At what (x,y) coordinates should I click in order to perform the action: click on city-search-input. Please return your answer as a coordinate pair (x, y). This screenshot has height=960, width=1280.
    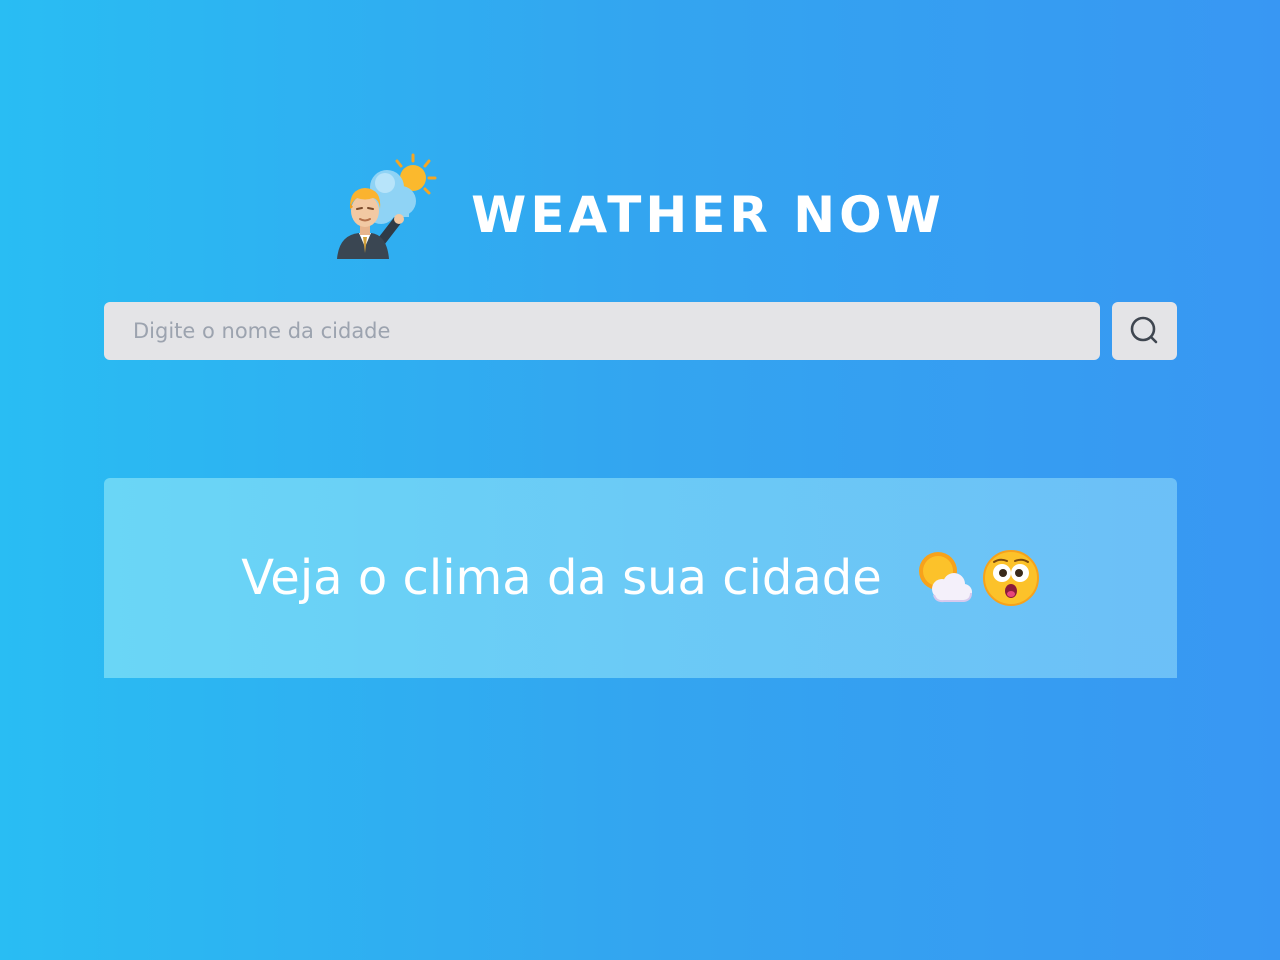
    Looking at the image, I should click on (602, 331).